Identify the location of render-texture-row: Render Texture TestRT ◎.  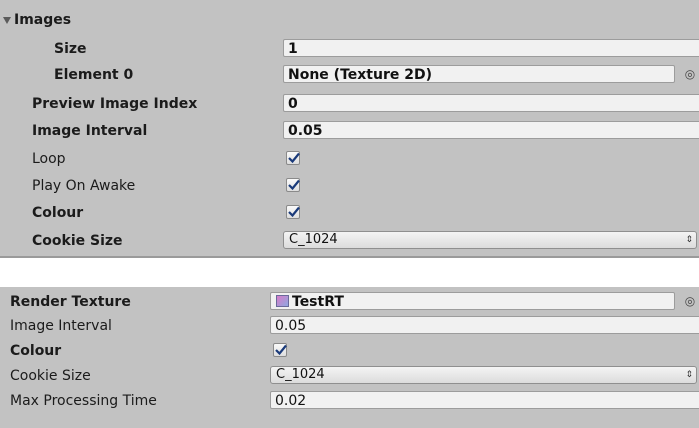
(349, 302).